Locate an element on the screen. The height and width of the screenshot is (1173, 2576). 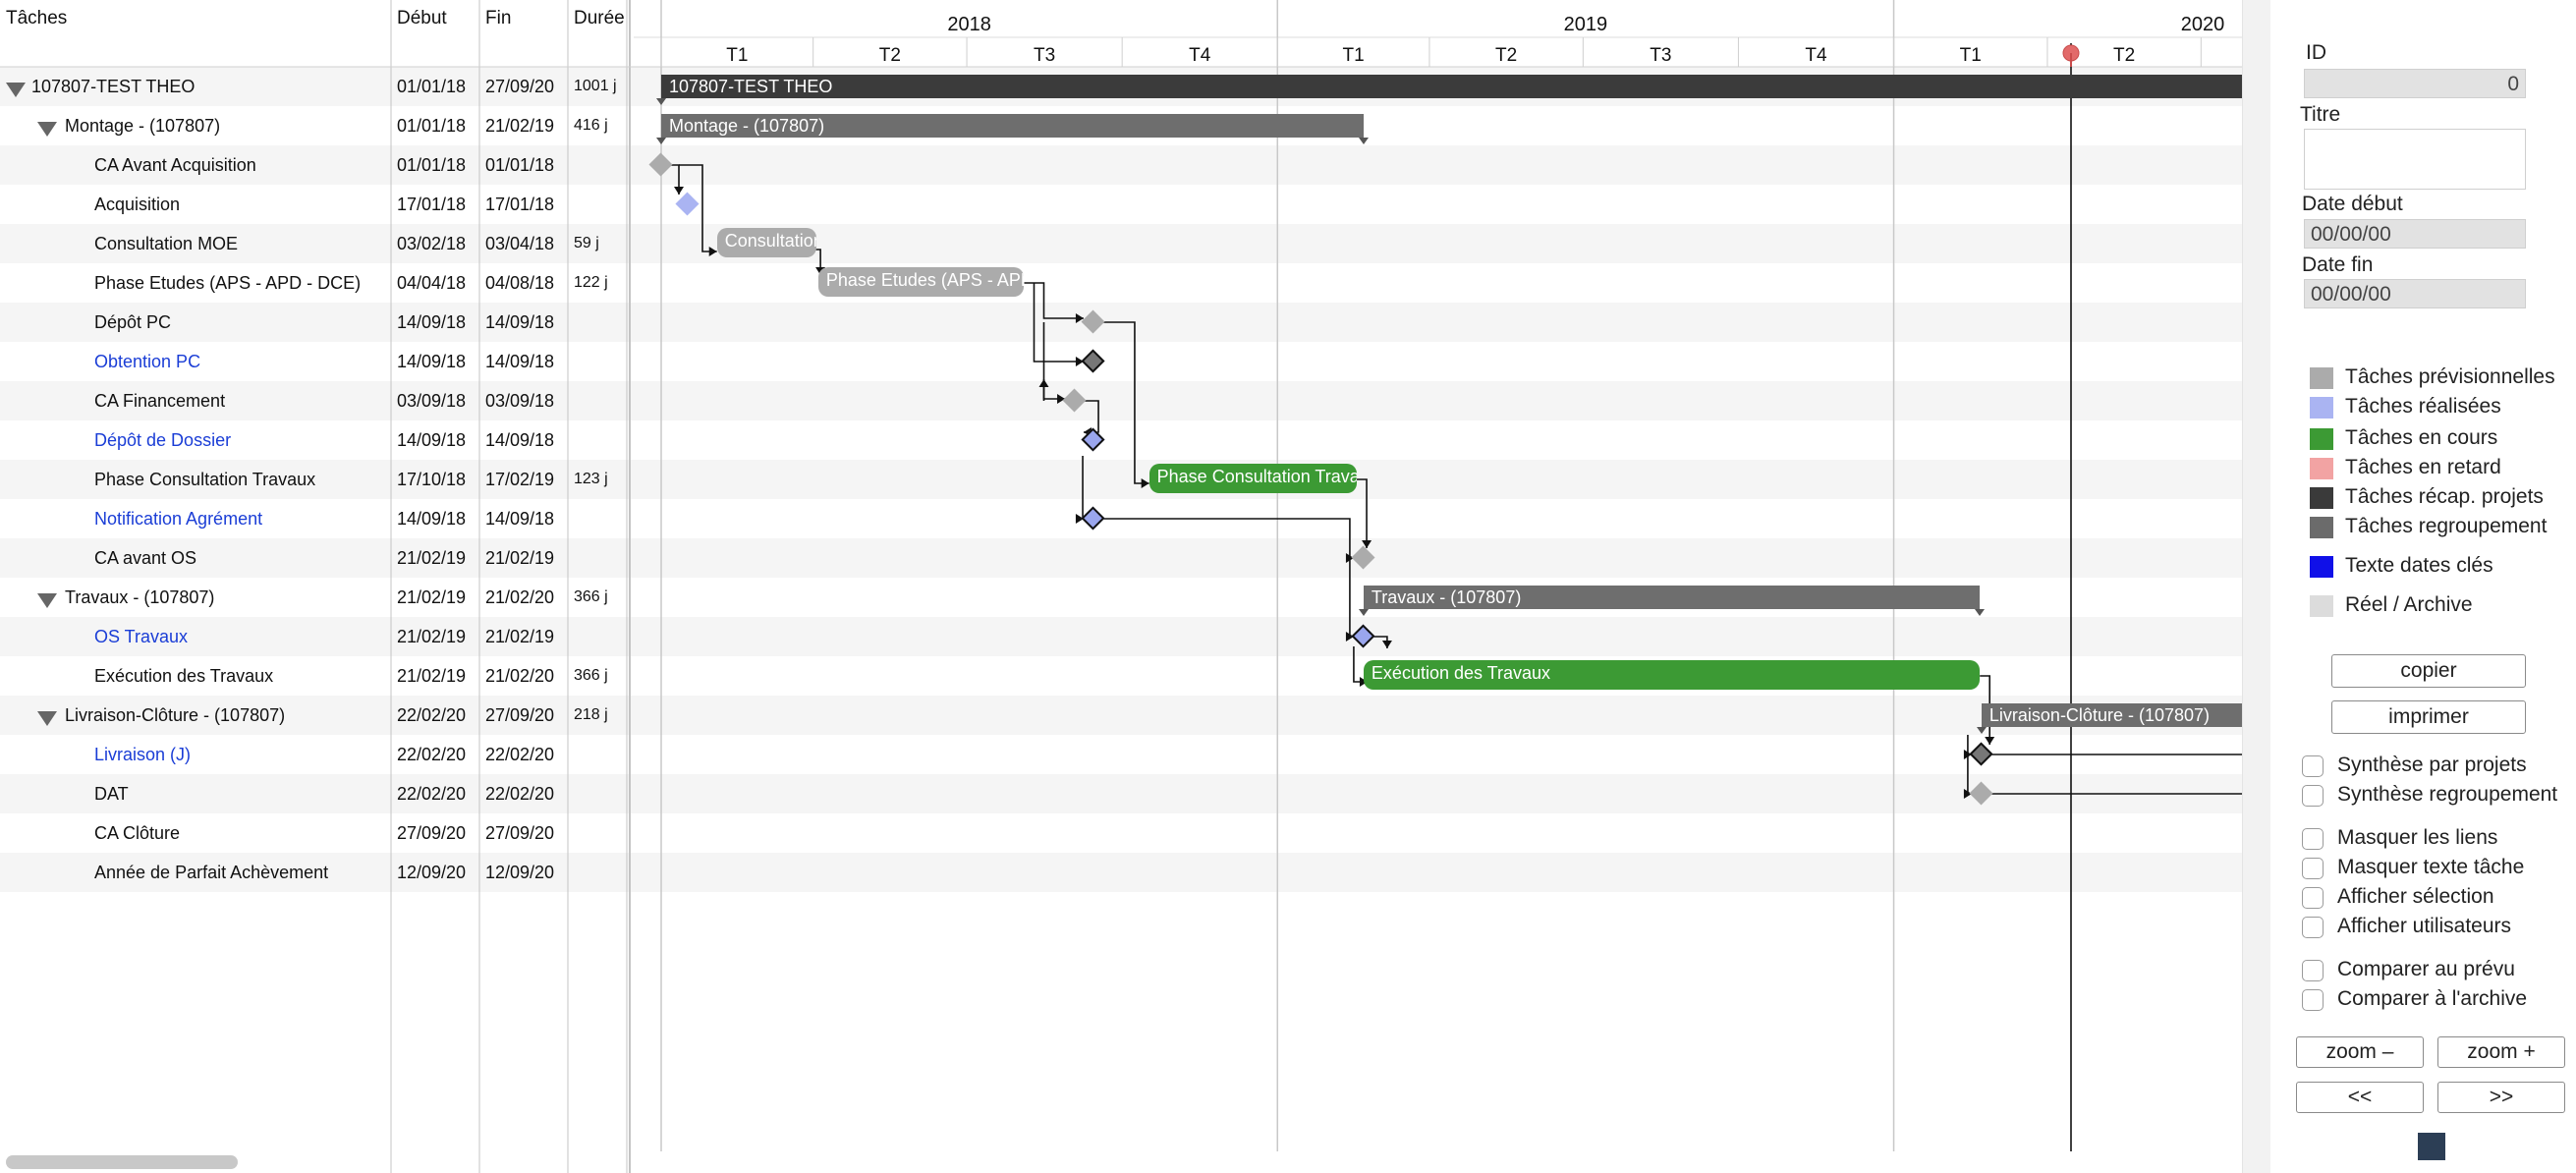
gantt-bar-grouping: Travaux - (107807) is located at coordinates (1672, 597).